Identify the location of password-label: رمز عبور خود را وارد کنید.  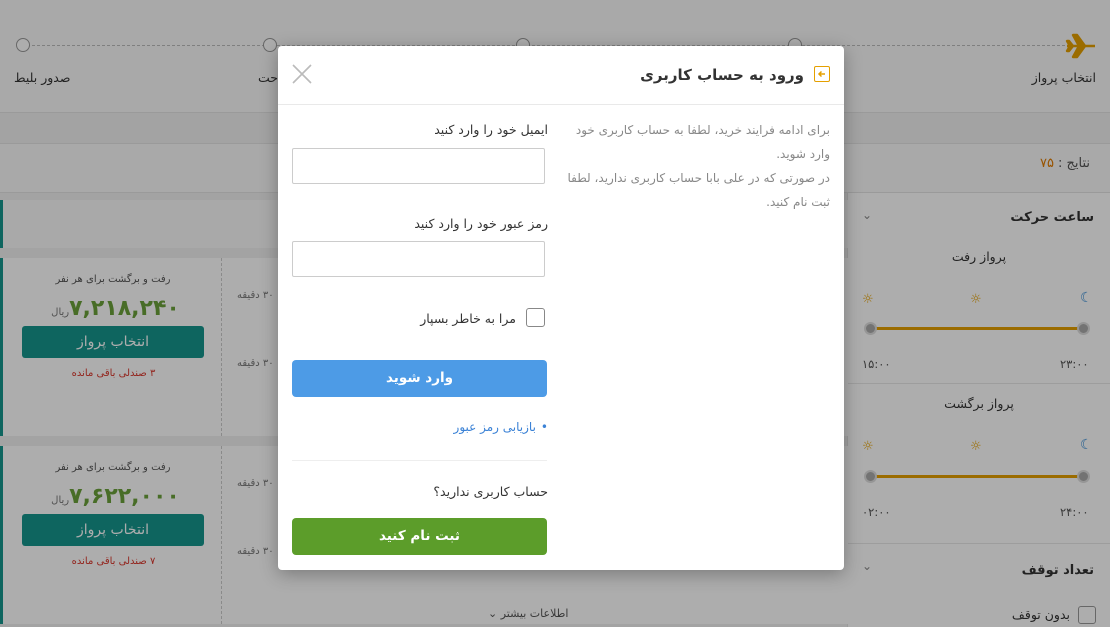
(481, 223).